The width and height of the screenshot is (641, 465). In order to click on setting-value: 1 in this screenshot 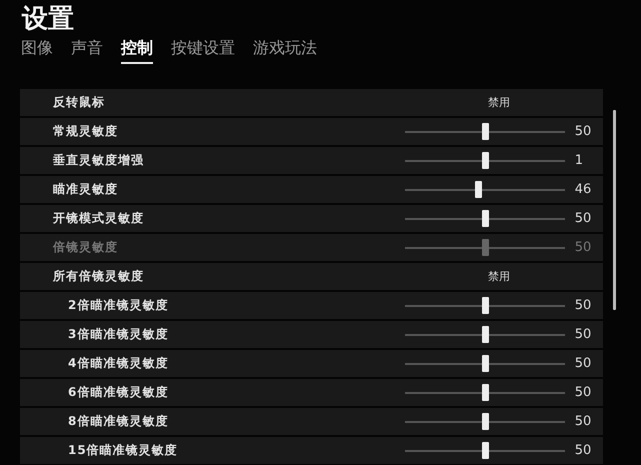, I will do `click(579, 160)`.